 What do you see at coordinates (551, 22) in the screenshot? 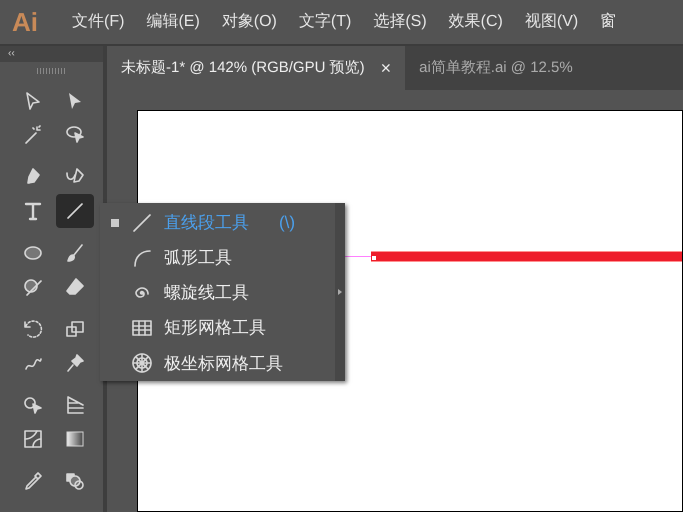
I see `menu-item: 视图(V)` at bounding box center [551, 22].